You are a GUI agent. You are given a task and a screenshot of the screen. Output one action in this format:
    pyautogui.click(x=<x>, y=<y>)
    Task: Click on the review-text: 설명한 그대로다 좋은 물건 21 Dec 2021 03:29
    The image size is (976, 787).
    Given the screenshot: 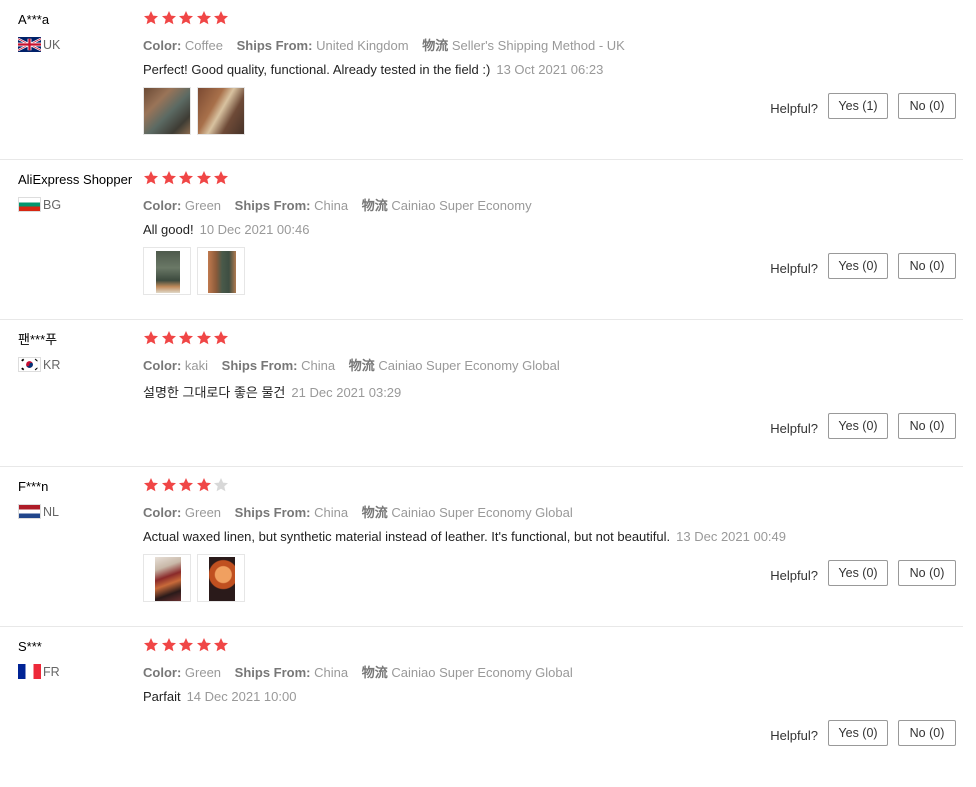 What is the action you would take?
    pyautogui.click(x=493, y=391)
    